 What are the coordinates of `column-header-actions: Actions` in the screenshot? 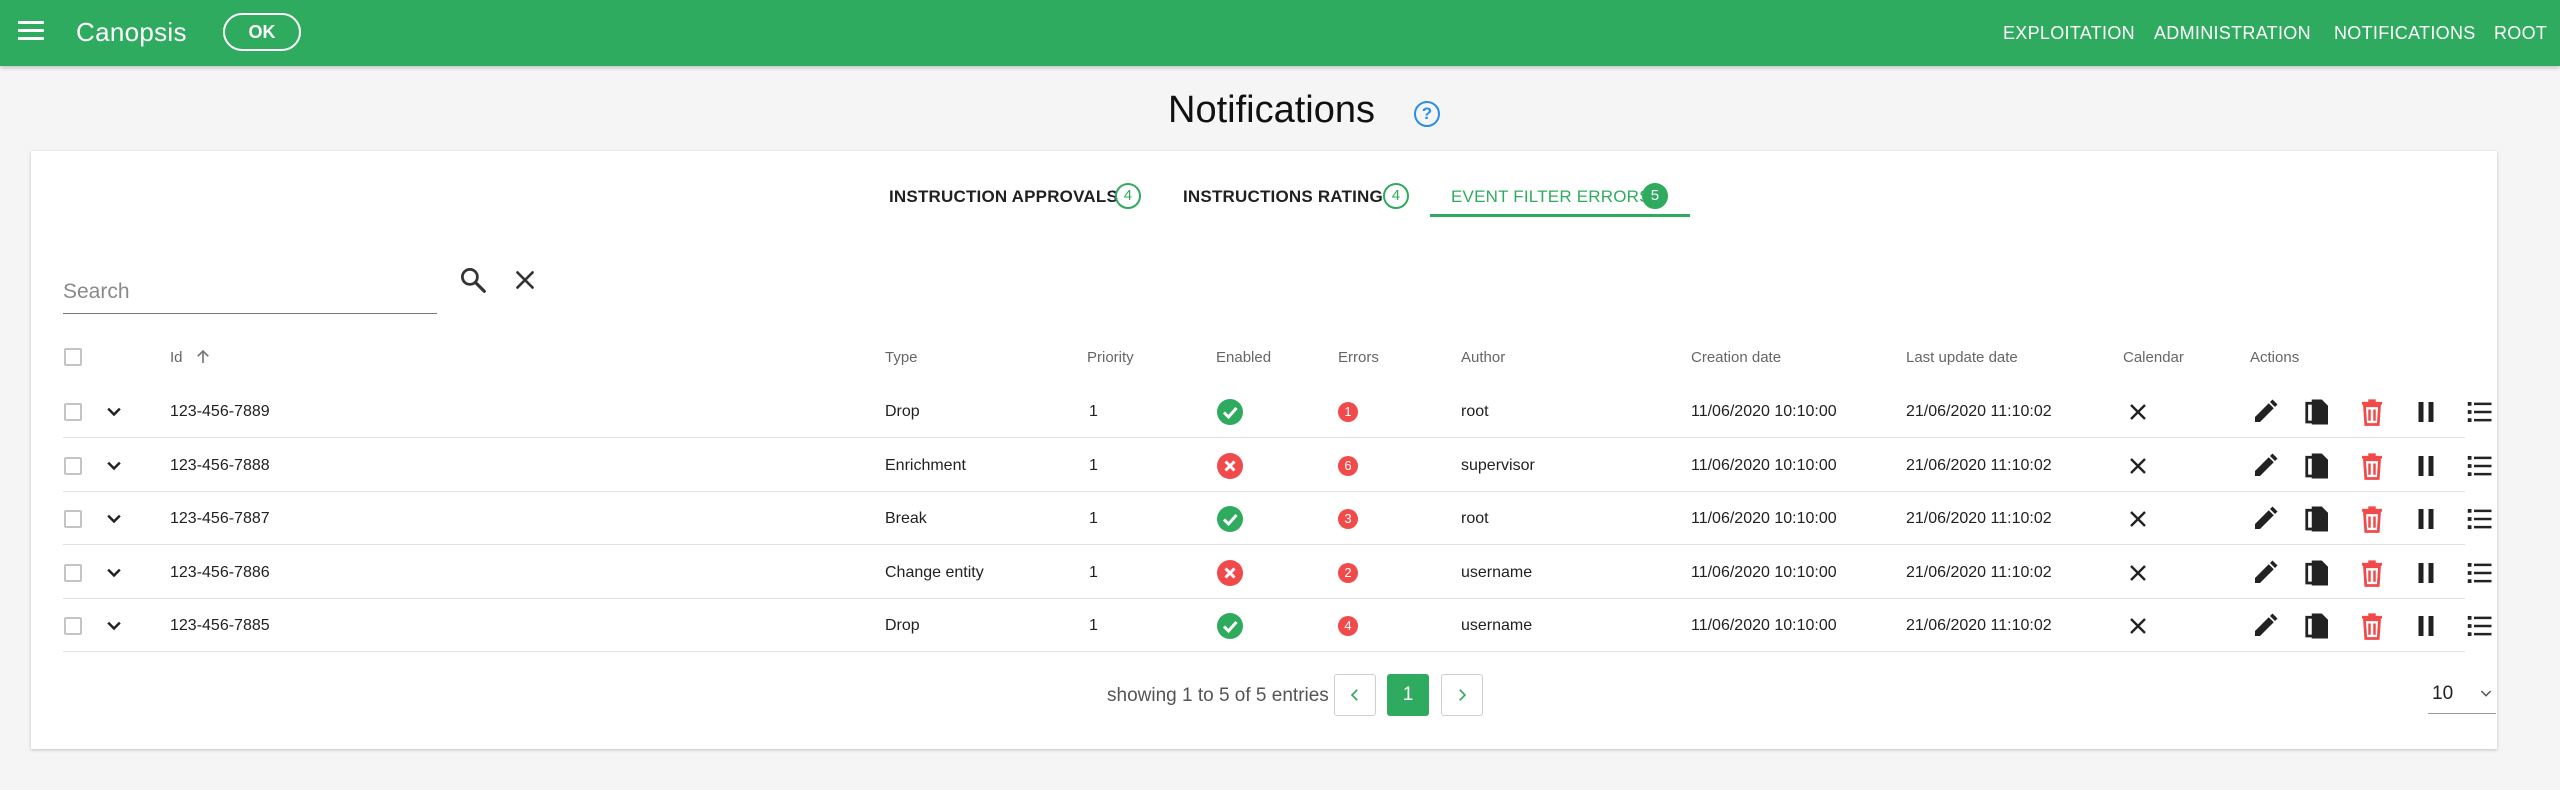 It's located at (2275, 357).